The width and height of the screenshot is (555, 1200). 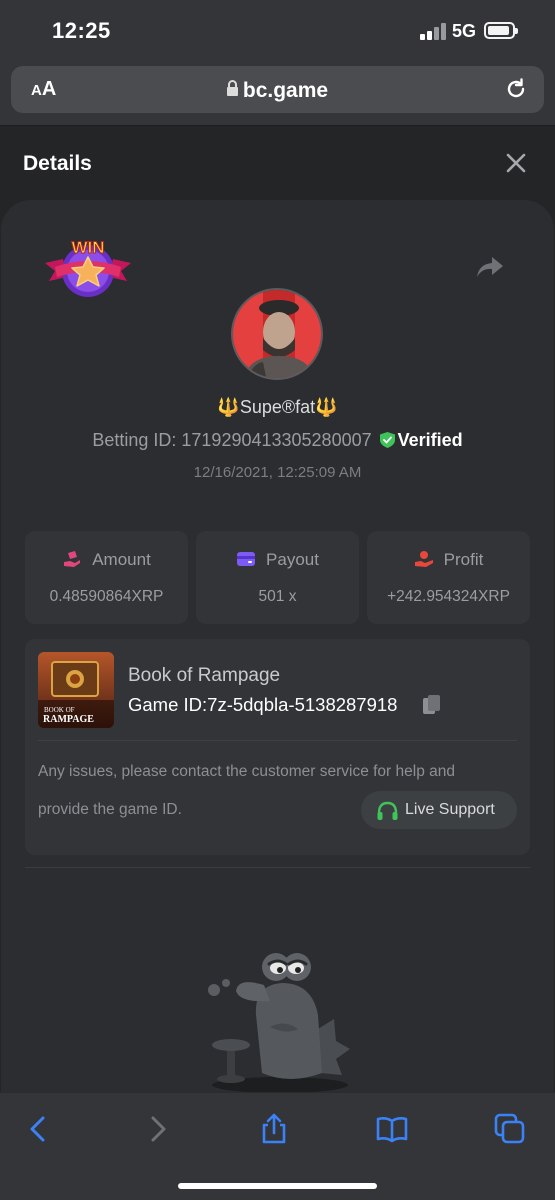 I want to click on support-note-line2: provide the game ID., so click(x=110, y=809).